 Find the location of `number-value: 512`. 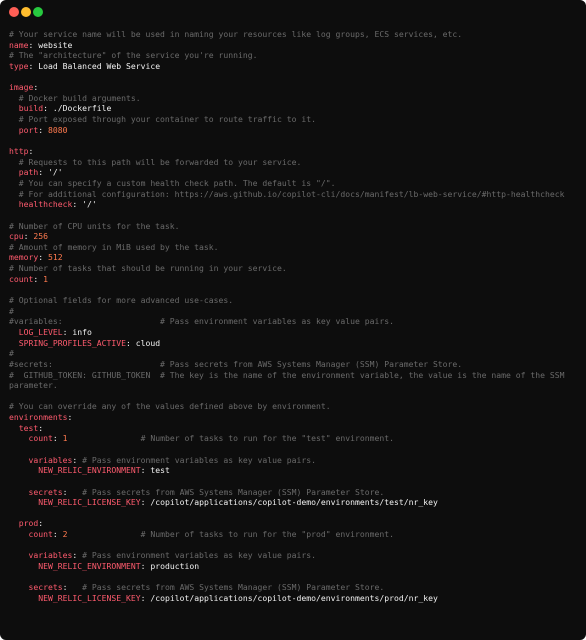

number-value: 512 is located at coordinates (55, 257).